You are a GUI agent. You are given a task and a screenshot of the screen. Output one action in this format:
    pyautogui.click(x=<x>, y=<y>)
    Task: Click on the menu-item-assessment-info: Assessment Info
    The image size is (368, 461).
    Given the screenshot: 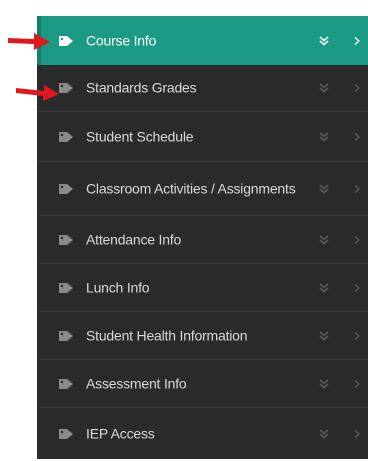 What is the action you would take?
    pyautogui.click(x=202, y=384)
    